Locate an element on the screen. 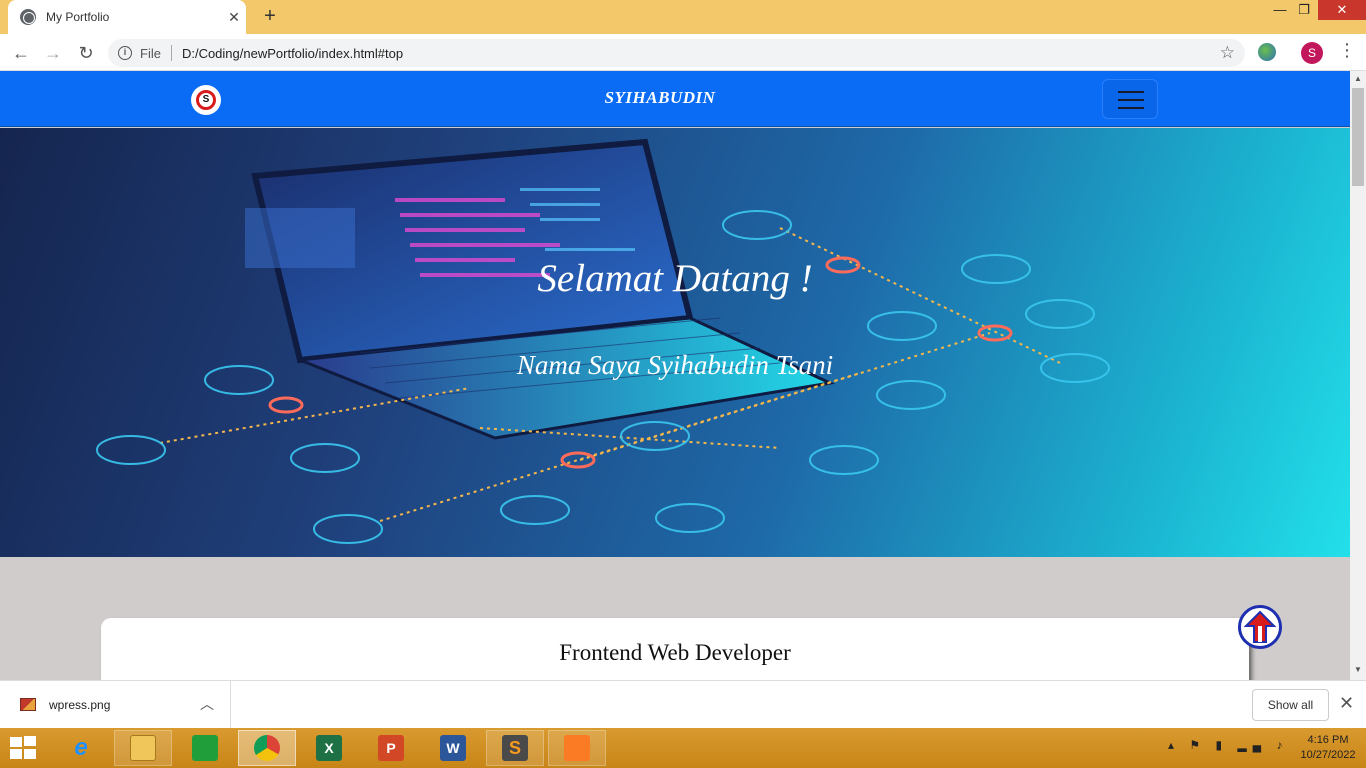 This screenshot has width=1366, height=768. page-scrollbar: ▲ ▼ is located at coordinates (1358, 375).